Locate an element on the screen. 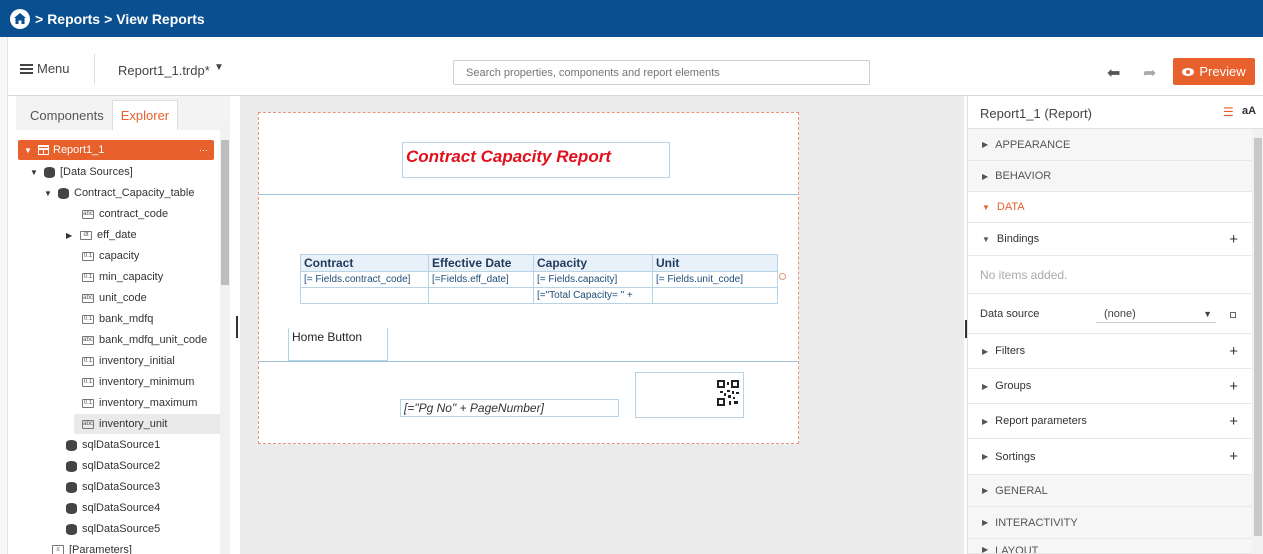  database-table-icon is located at coordinates (63, 193).